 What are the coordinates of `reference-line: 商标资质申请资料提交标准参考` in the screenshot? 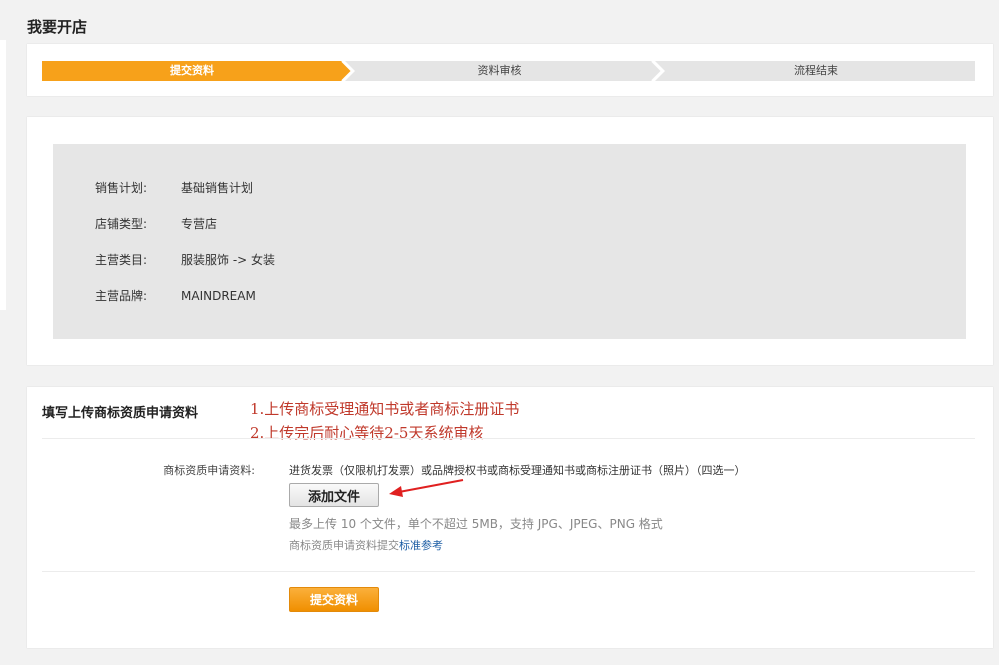 It's located at (366, 545).